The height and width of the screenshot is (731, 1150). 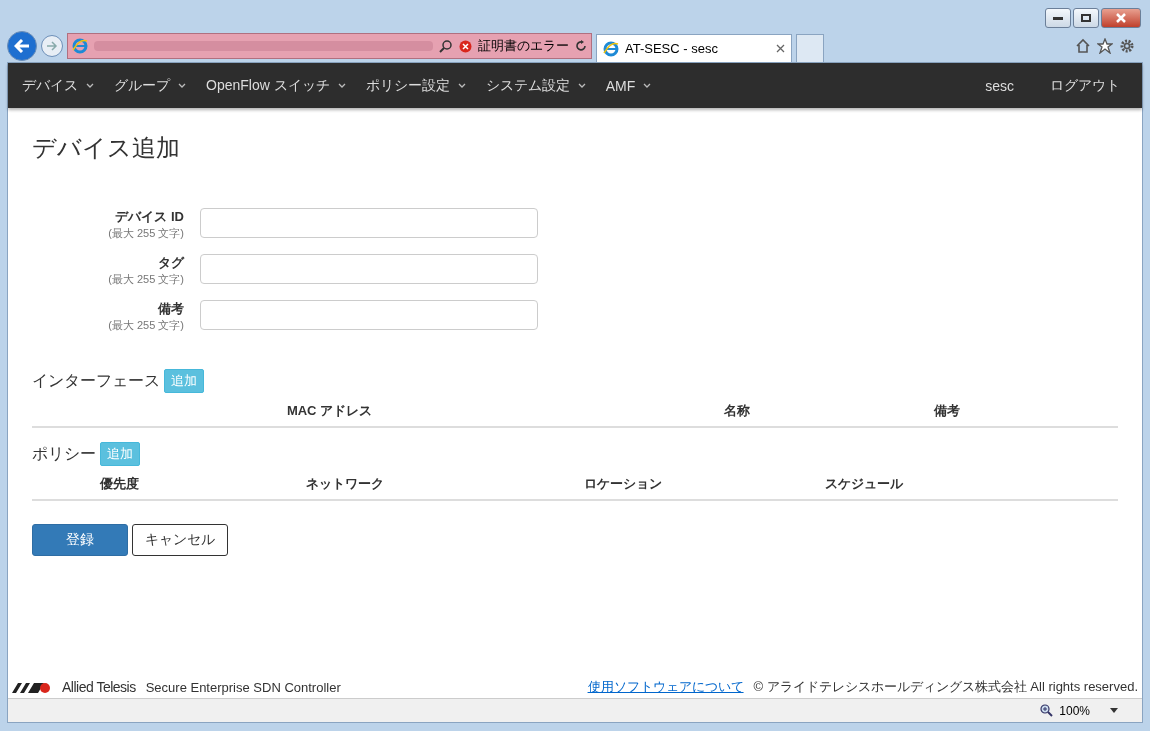 What do you see at coordinates (58, 85) in the screenshot?
I see `nav-menu: デバイス` at bounding box center [58, 85].